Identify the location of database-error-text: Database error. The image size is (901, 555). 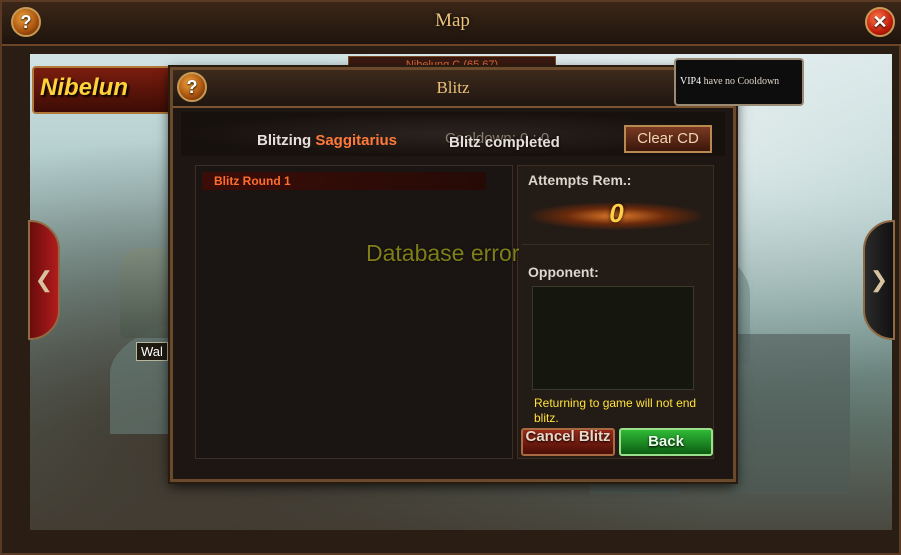
(443, 253).